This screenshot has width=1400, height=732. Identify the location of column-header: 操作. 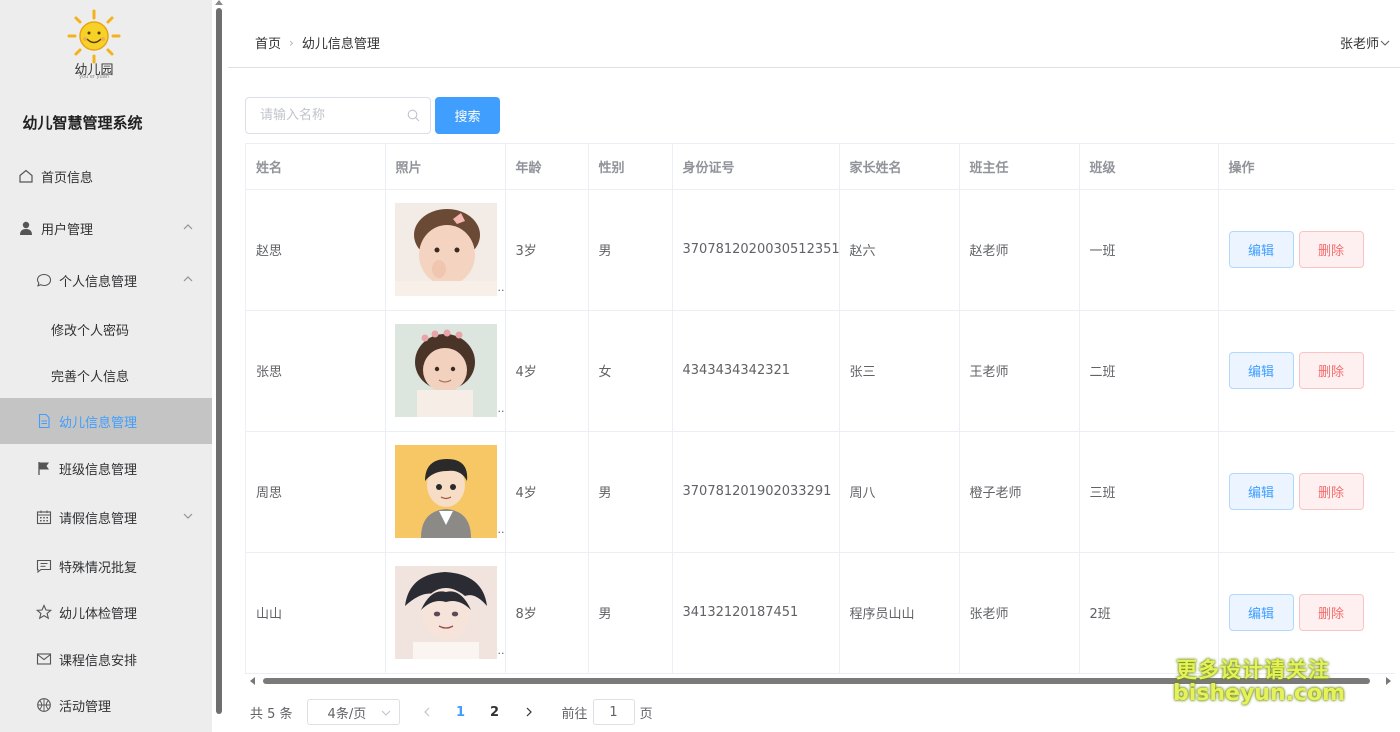
(1306, 167).